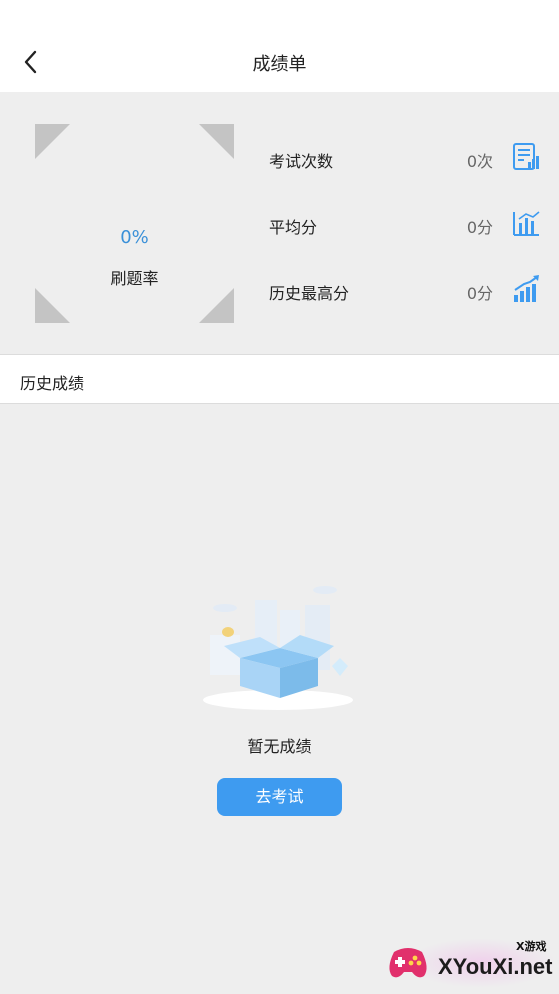 The width and height of the screenshot is (559, 994). I want to click on stat-highest-score: 历史最高分 0分, so click(405, 292).